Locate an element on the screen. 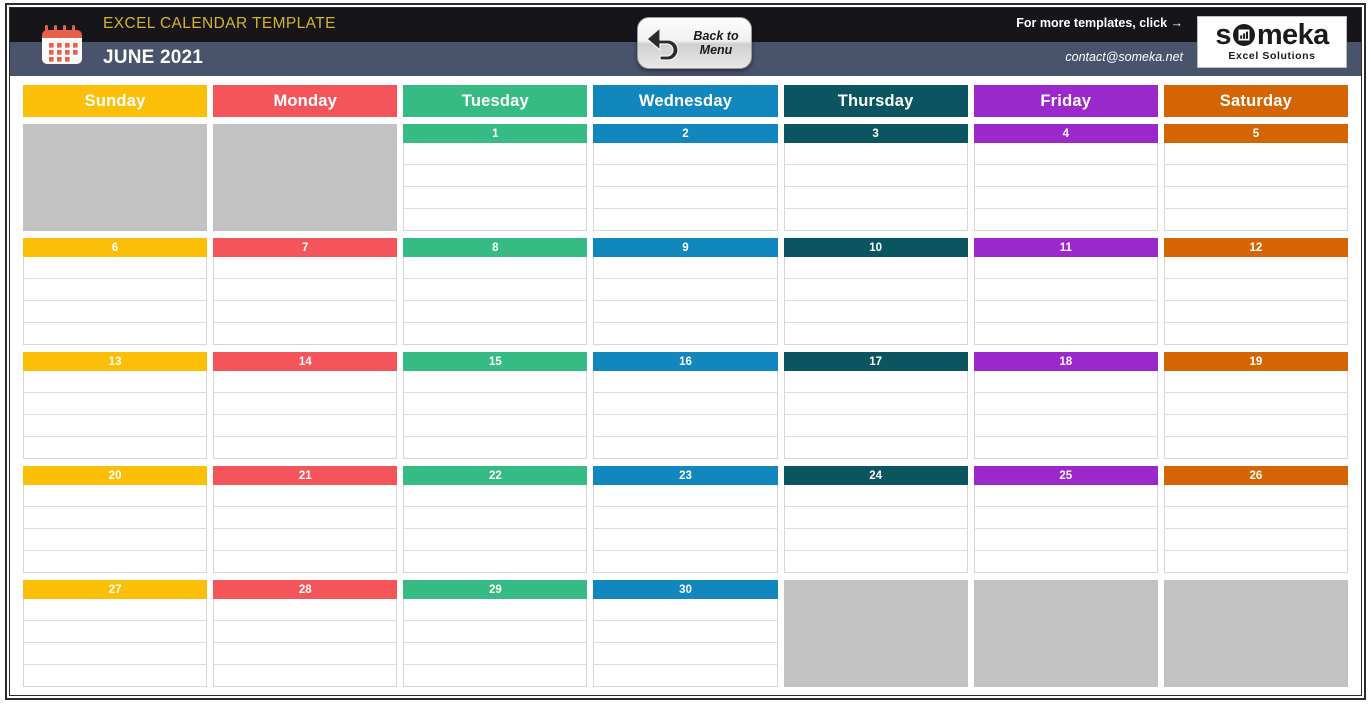 Image resolution: width=1371 pixels, height=706 pixels. calendar-day-cell-12: 12 is located at coordinates (1255, 291).